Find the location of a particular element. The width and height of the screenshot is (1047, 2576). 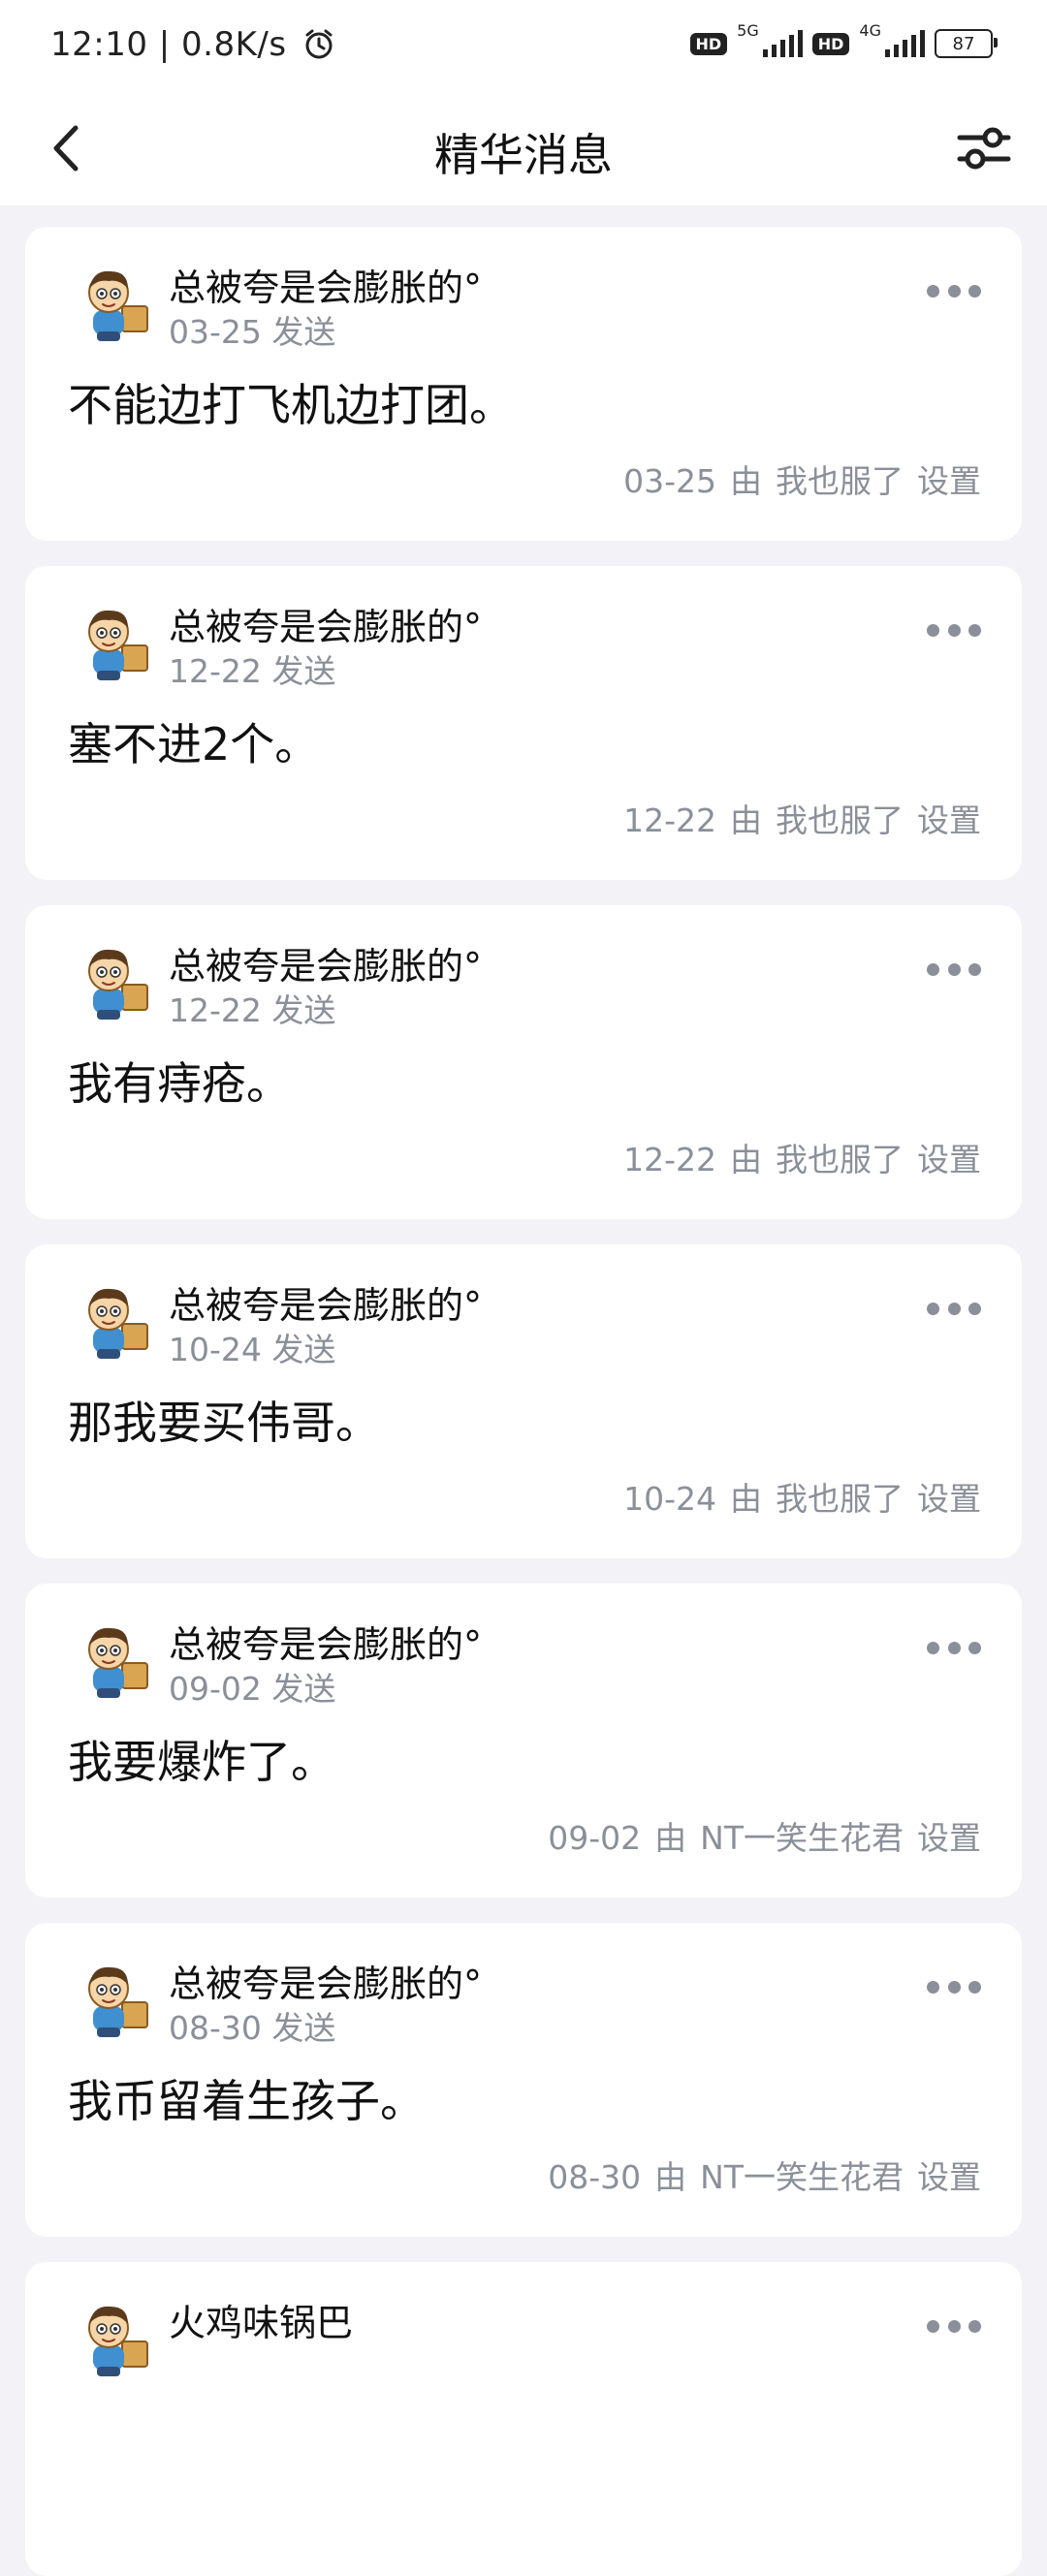

status-time: 12:10 | 0.8K/s is located at coordinates (168, 44).